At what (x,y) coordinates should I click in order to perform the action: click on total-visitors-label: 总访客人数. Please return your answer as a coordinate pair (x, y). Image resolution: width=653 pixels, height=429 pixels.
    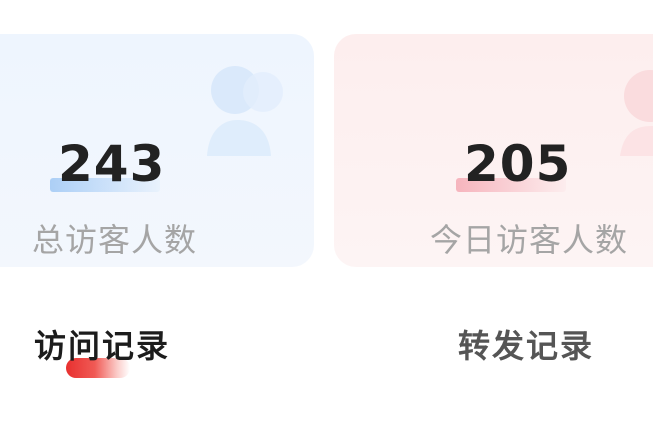
    Looking at the image, I should click on (115, 240).